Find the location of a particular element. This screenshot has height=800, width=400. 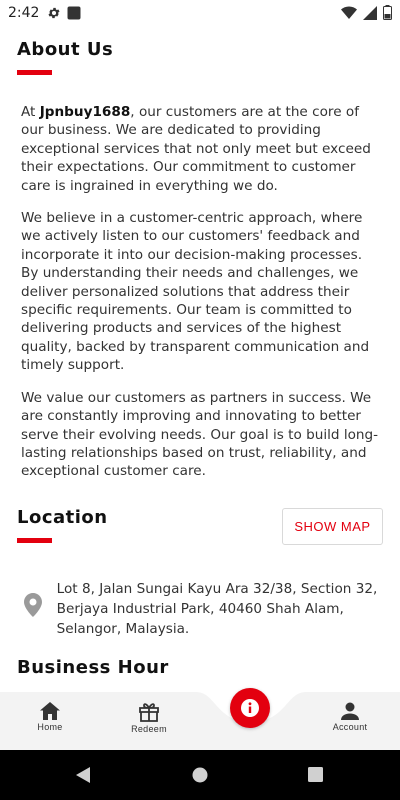

business-hour-section: Business Hour is located at coordinates (93, 667).